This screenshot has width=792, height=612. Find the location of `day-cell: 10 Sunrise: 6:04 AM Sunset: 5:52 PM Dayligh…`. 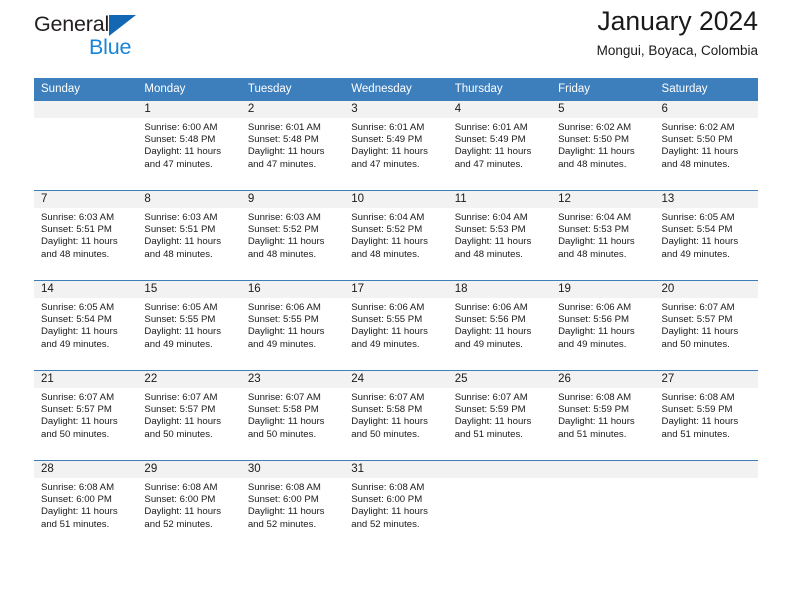

day-cell: 10 Sunrise: 6:04 AM Sunset: 5:52 PM Dayligh… is located at coordinates (396, 235).